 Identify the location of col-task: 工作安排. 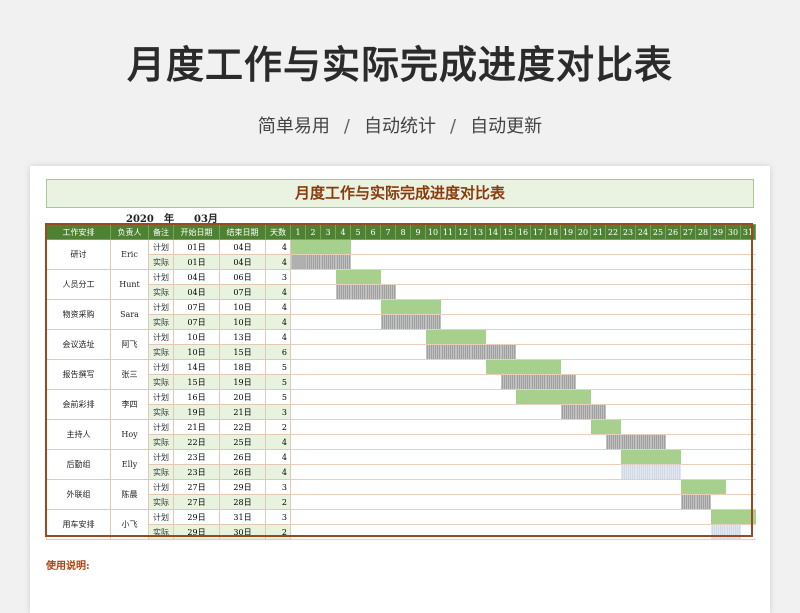
(78, 232).